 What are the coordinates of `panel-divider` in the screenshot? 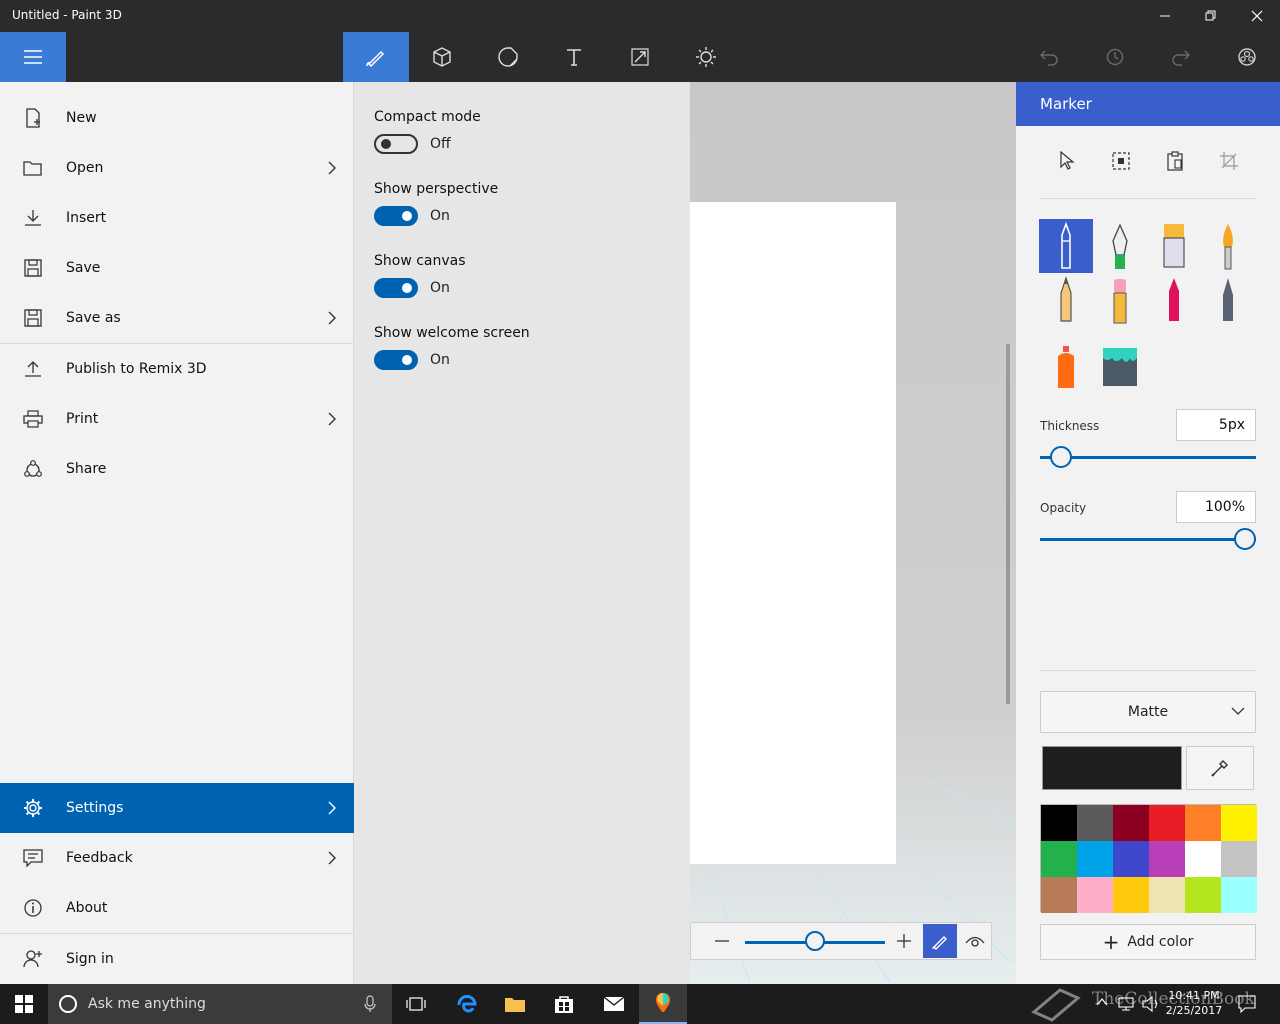 It's located at (1148, 198).